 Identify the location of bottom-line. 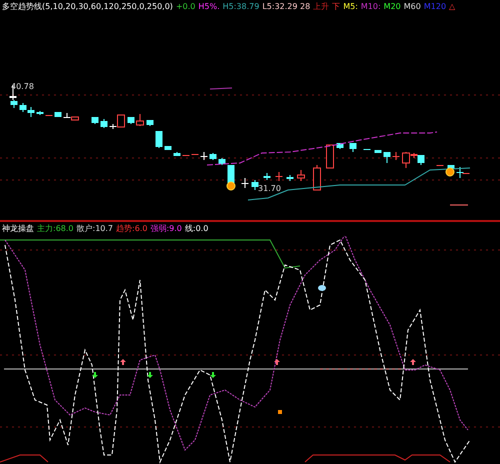
(24, 458).